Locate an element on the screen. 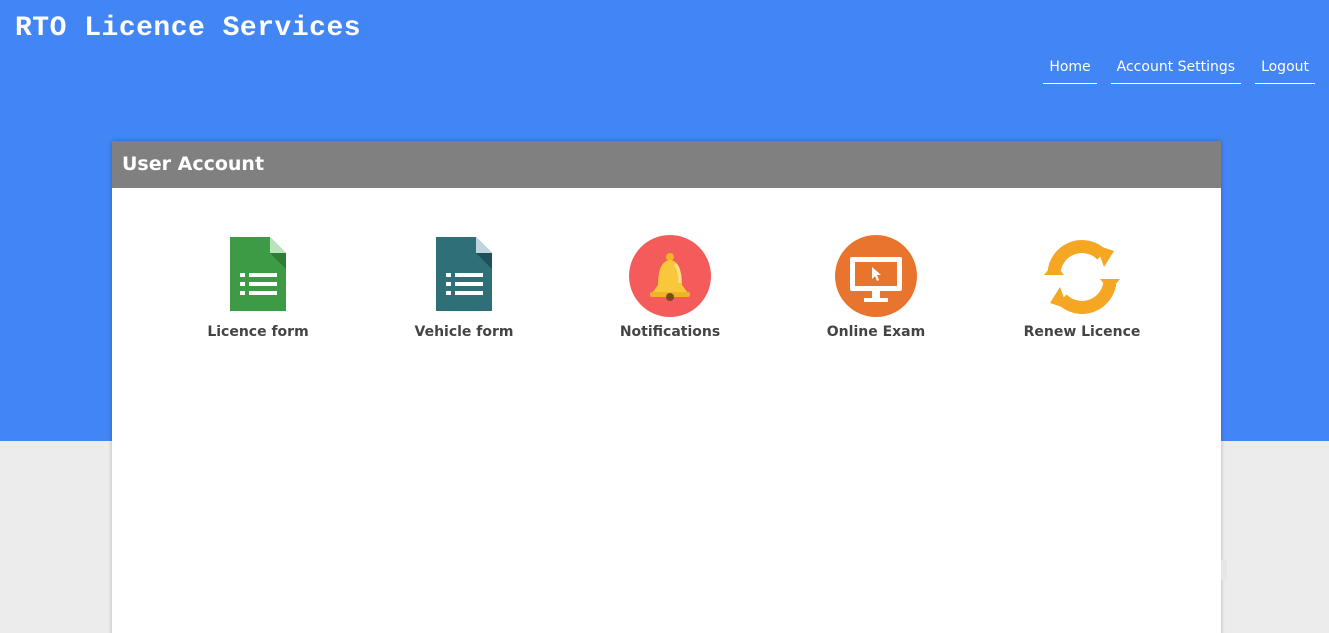 The image size is (1329, 633). teal-document-icon is located at coordinates (464, 274).